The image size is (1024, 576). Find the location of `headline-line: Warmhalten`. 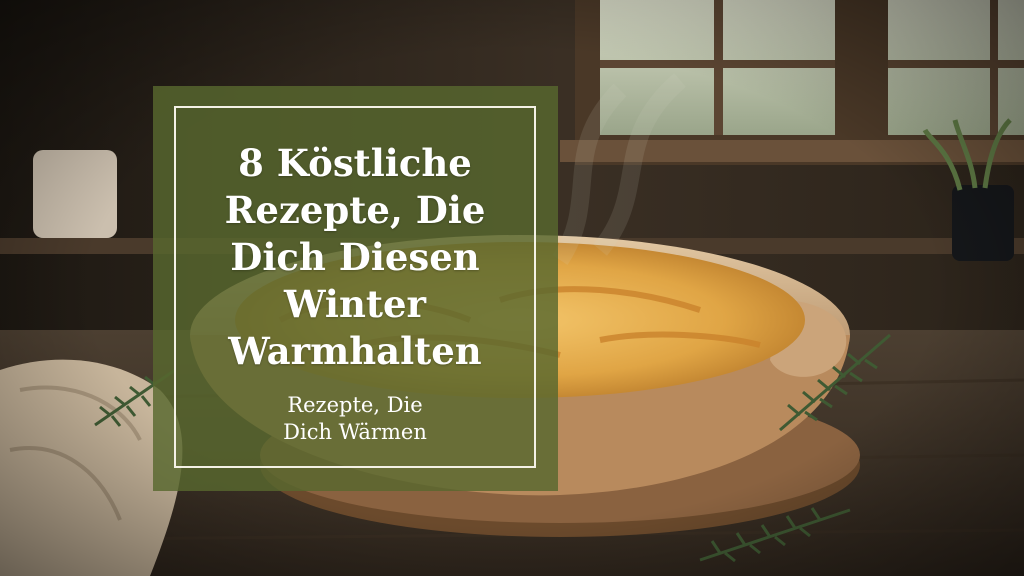

headline-line: Warmhalten is located at coordinates (355, 351).